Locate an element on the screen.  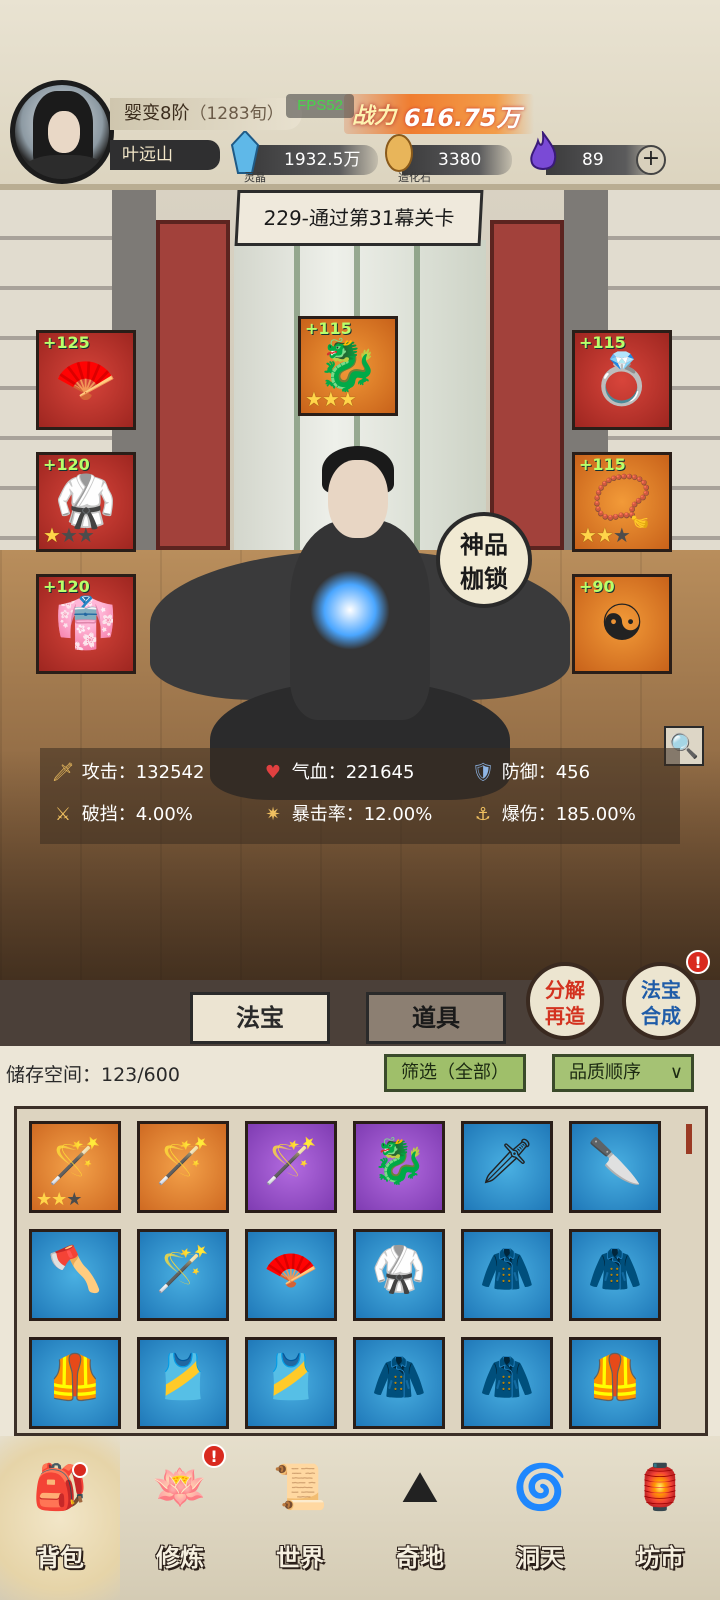
nav-item-mountain: ⛰ 奇地 is located at coordinates (420, 1518).